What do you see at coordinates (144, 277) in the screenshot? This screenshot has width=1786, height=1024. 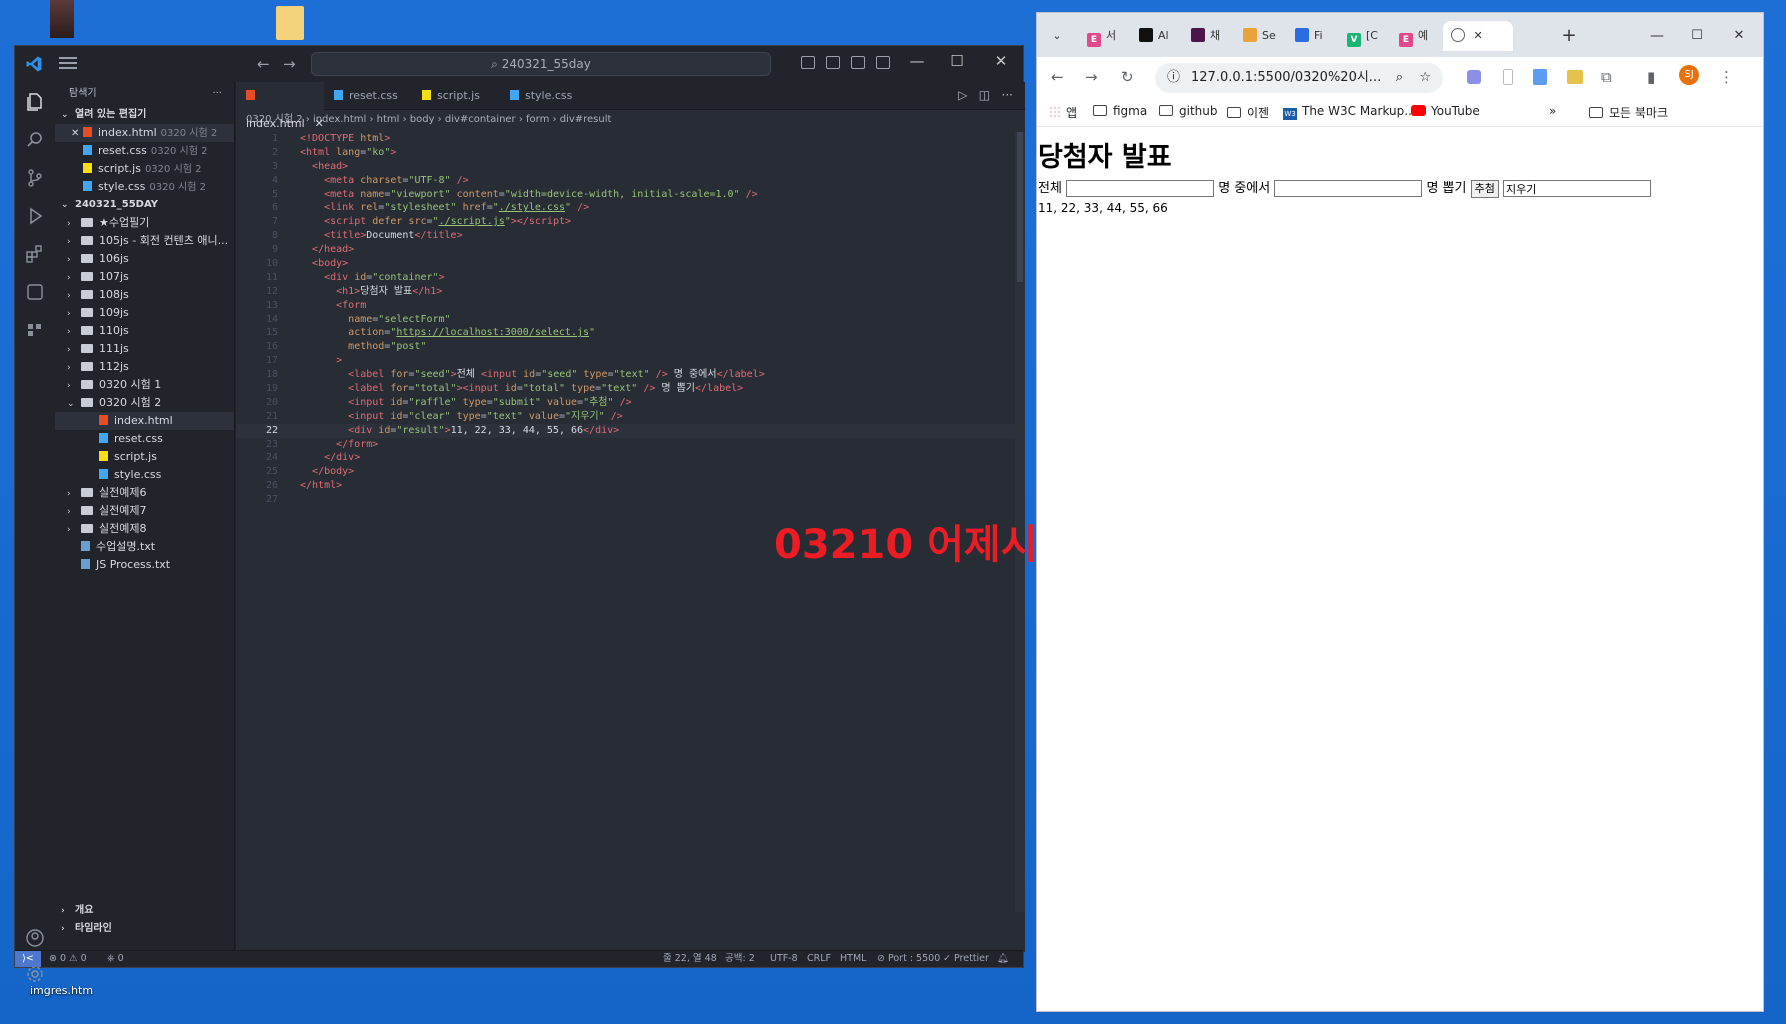 I see `folder-item: › 107js` at bounding box center [144, 277].